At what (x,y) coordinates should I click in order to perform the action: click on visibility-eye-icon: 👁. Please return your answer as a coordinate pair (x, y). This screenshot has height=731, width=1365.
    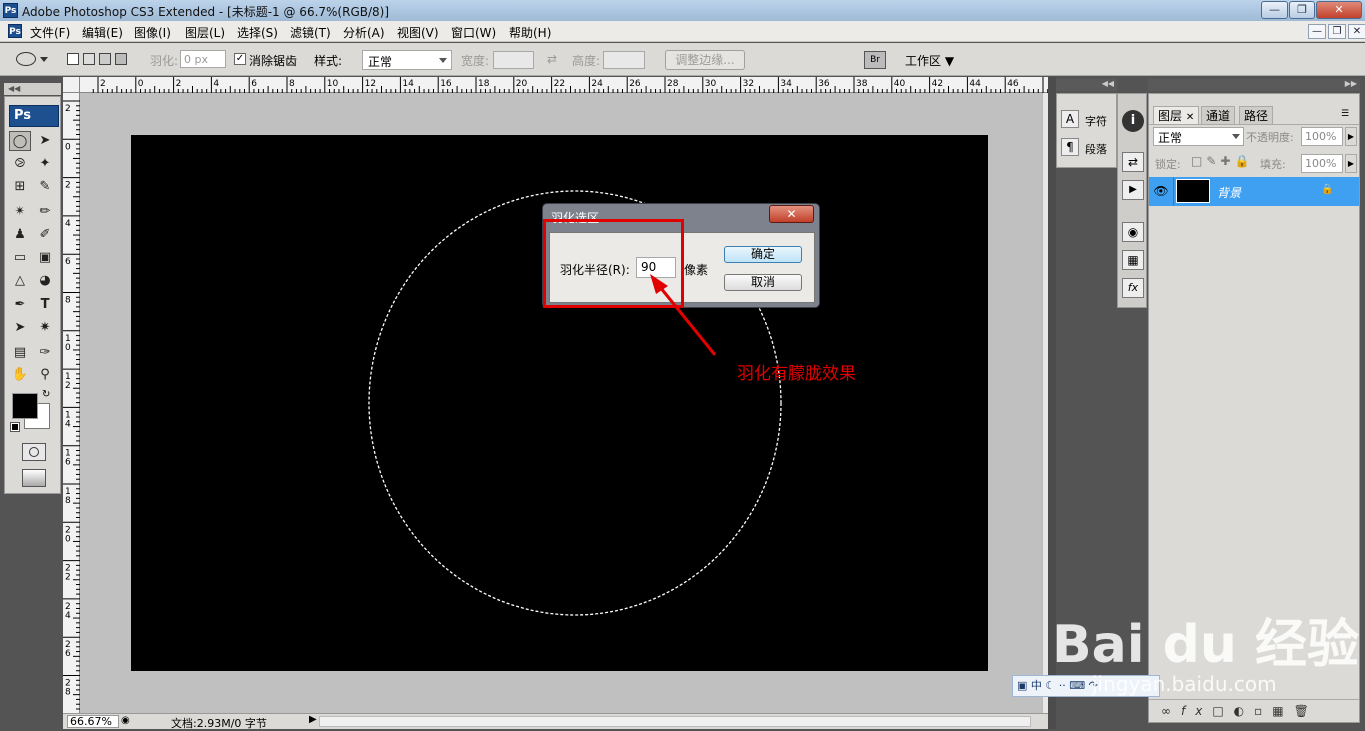
    Looking at the image, I should click on (1161, 191).